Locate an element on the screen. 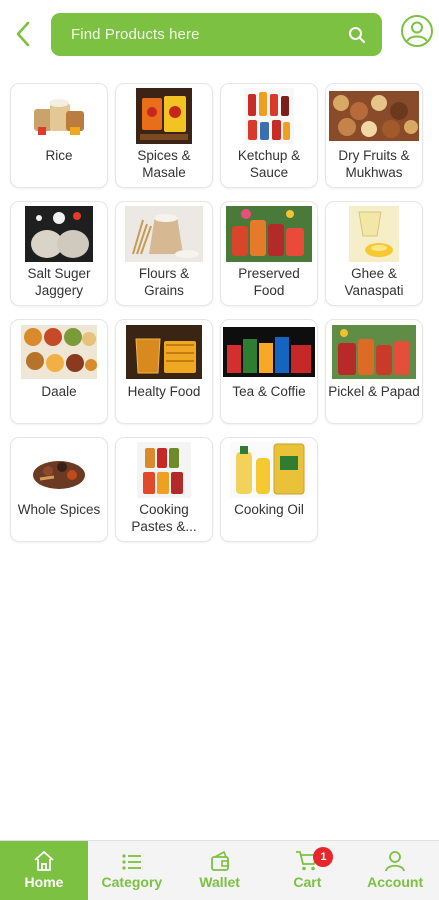 Image resolution: width=439 pixels, height=900 pixels. bottom-navigation: Home Category Wallet 1 Cart Account is located at coordinates (219, 870).